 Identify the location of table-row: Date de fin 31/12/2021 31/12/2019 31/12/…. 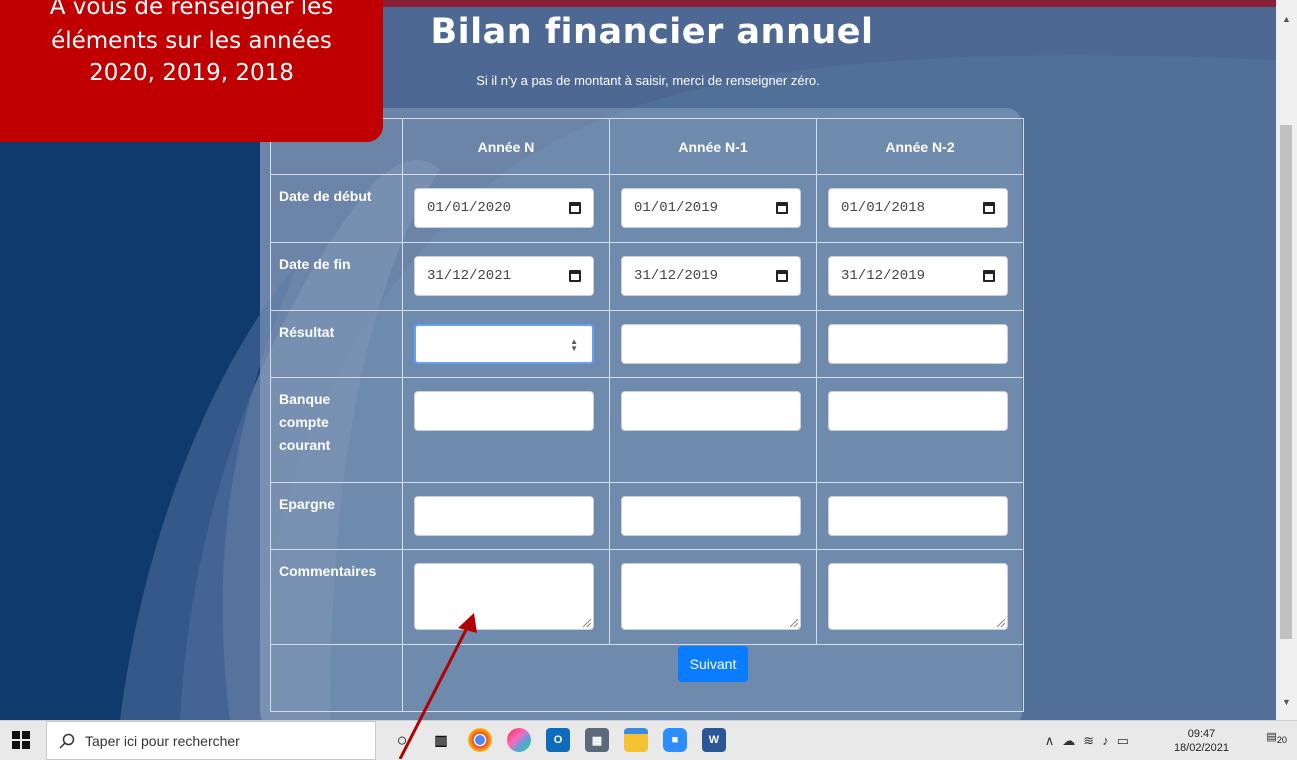
(647, 276).